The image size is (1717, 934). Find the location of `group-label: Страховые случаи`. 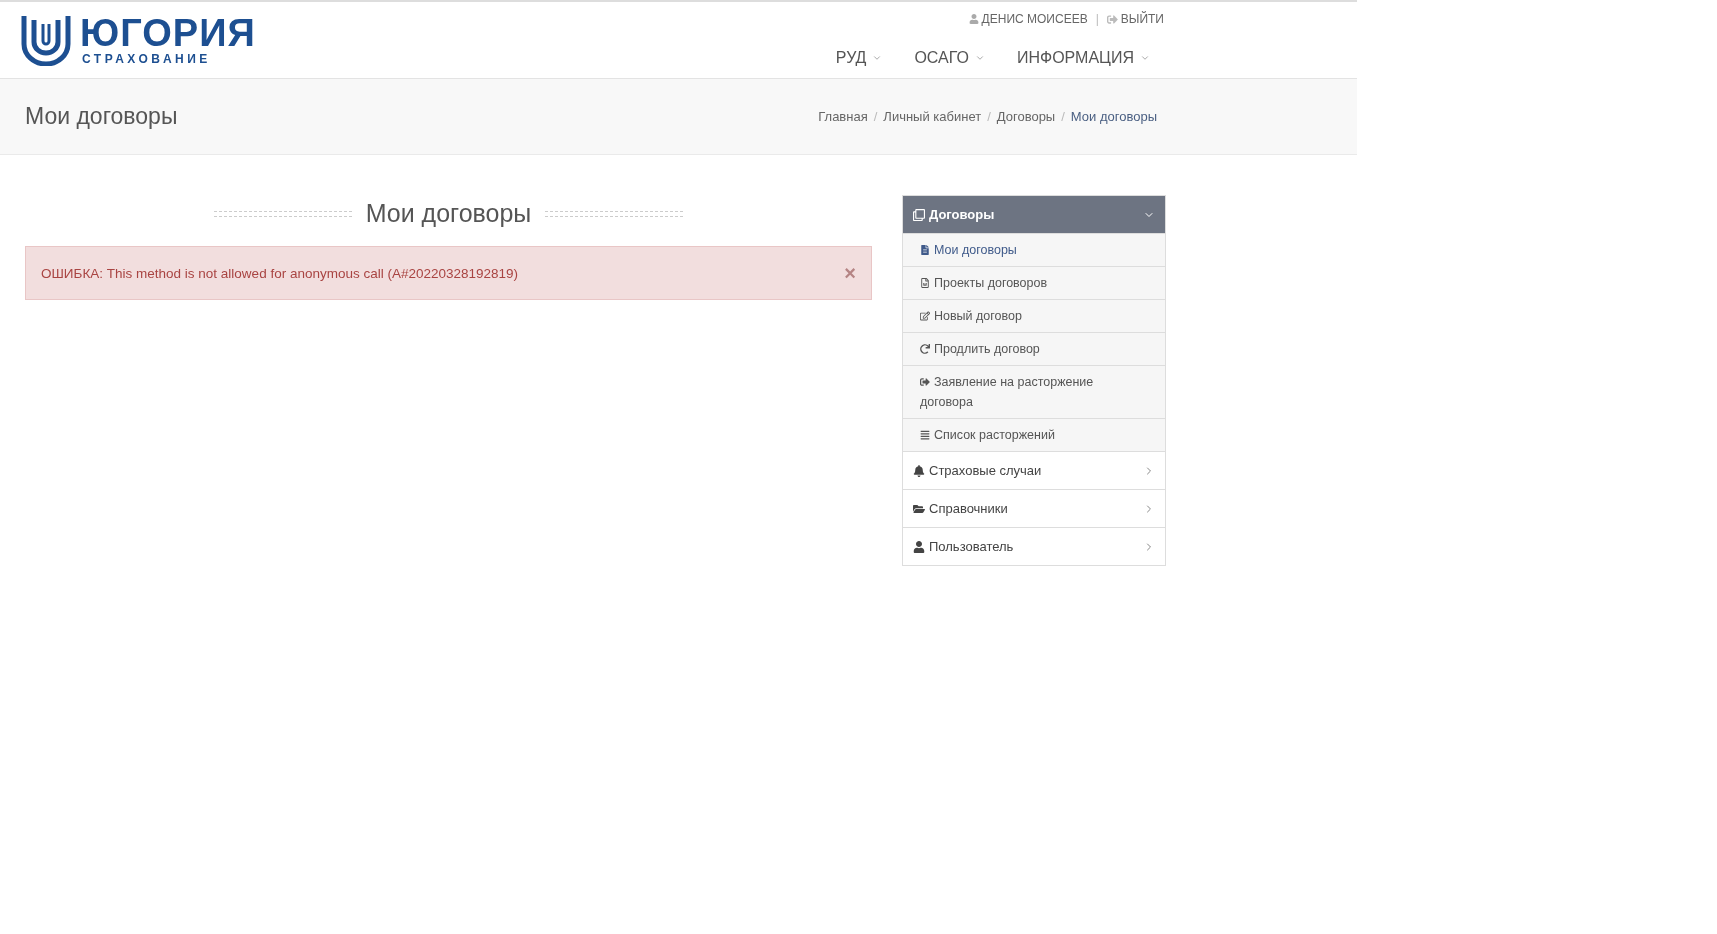

group-label: Страховые случаи is located at coordinates (985, 470).